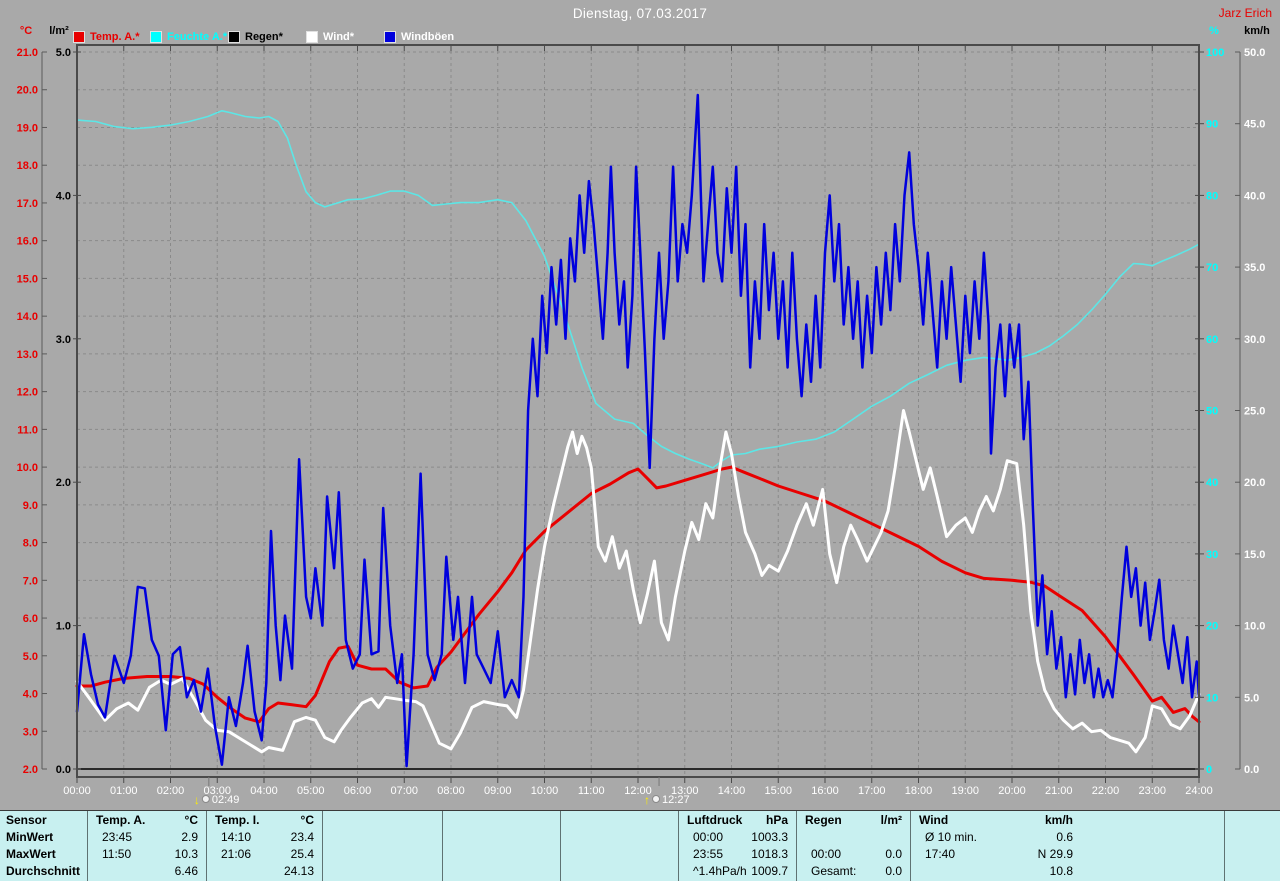 The width and height of the screenshot is (1280, 881). I want to click on table-row: 11:50 10.3, so click(147, 854).